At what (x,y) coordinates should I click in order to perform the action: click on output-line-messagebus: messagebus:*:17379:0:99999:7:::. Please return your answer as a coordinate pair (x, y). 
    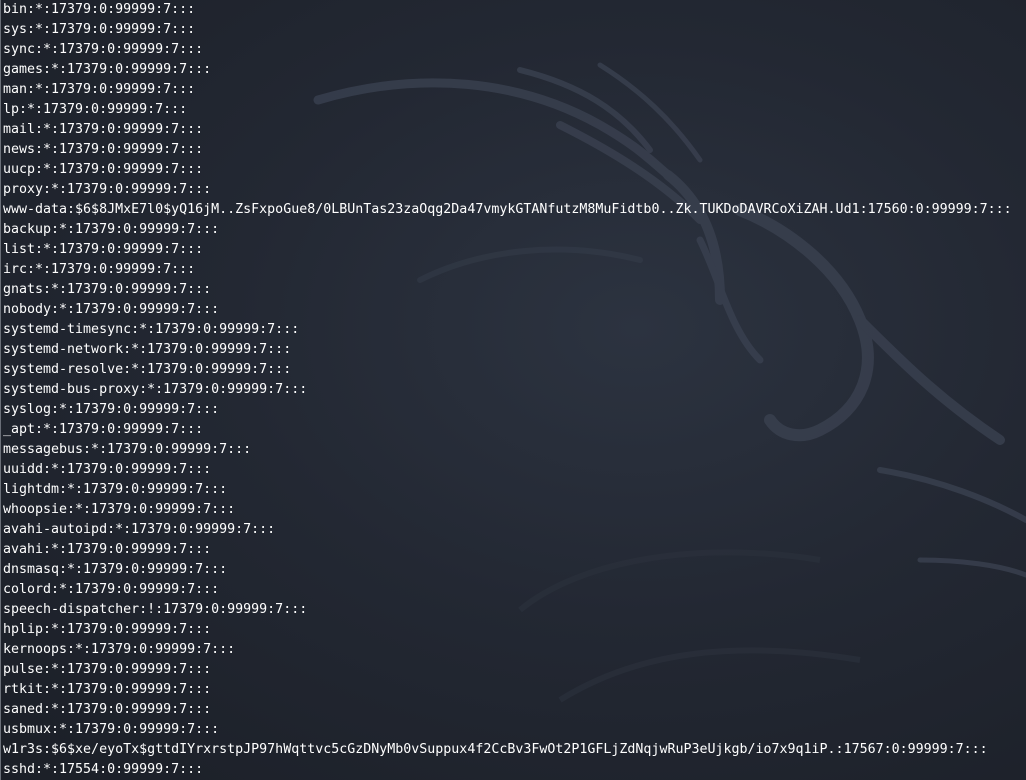
    Looking at the image, I should click on (127, 449).